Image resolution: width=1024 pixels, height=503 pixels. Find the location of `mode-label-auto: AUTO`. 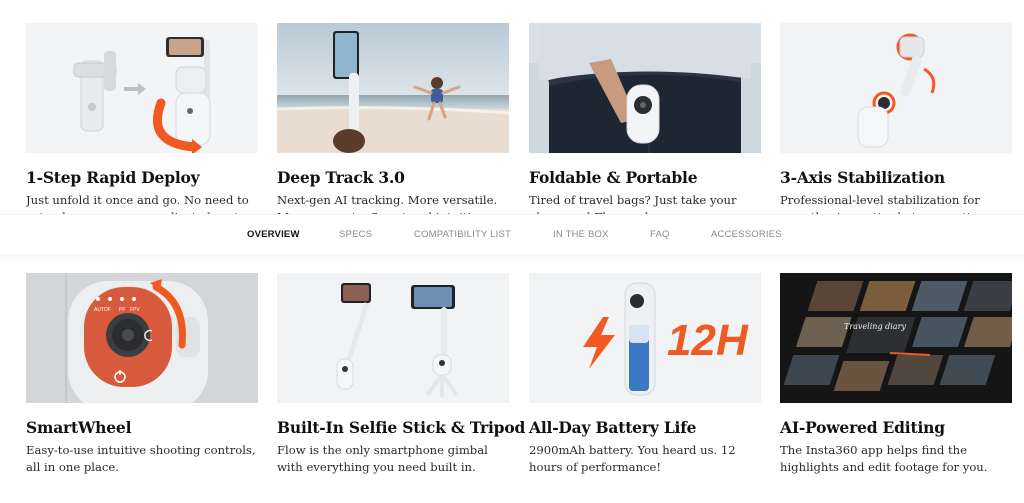

mode-label-auto: AUTO is located at coordinates (101, 310).